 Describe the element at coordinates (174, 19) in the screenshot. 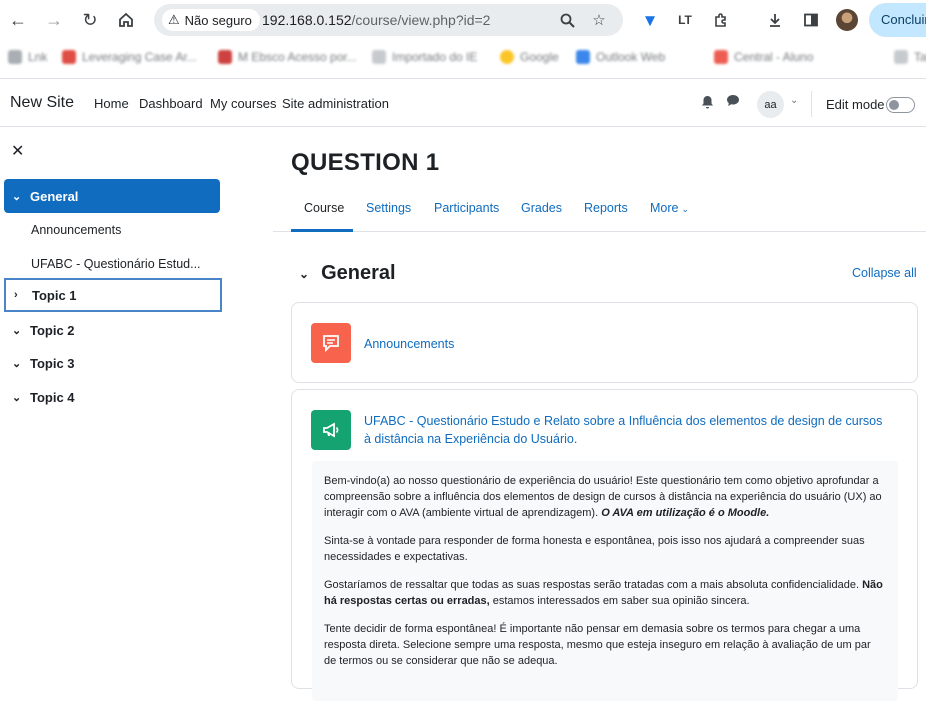

I see `warning-icon: ⚠` at that location.